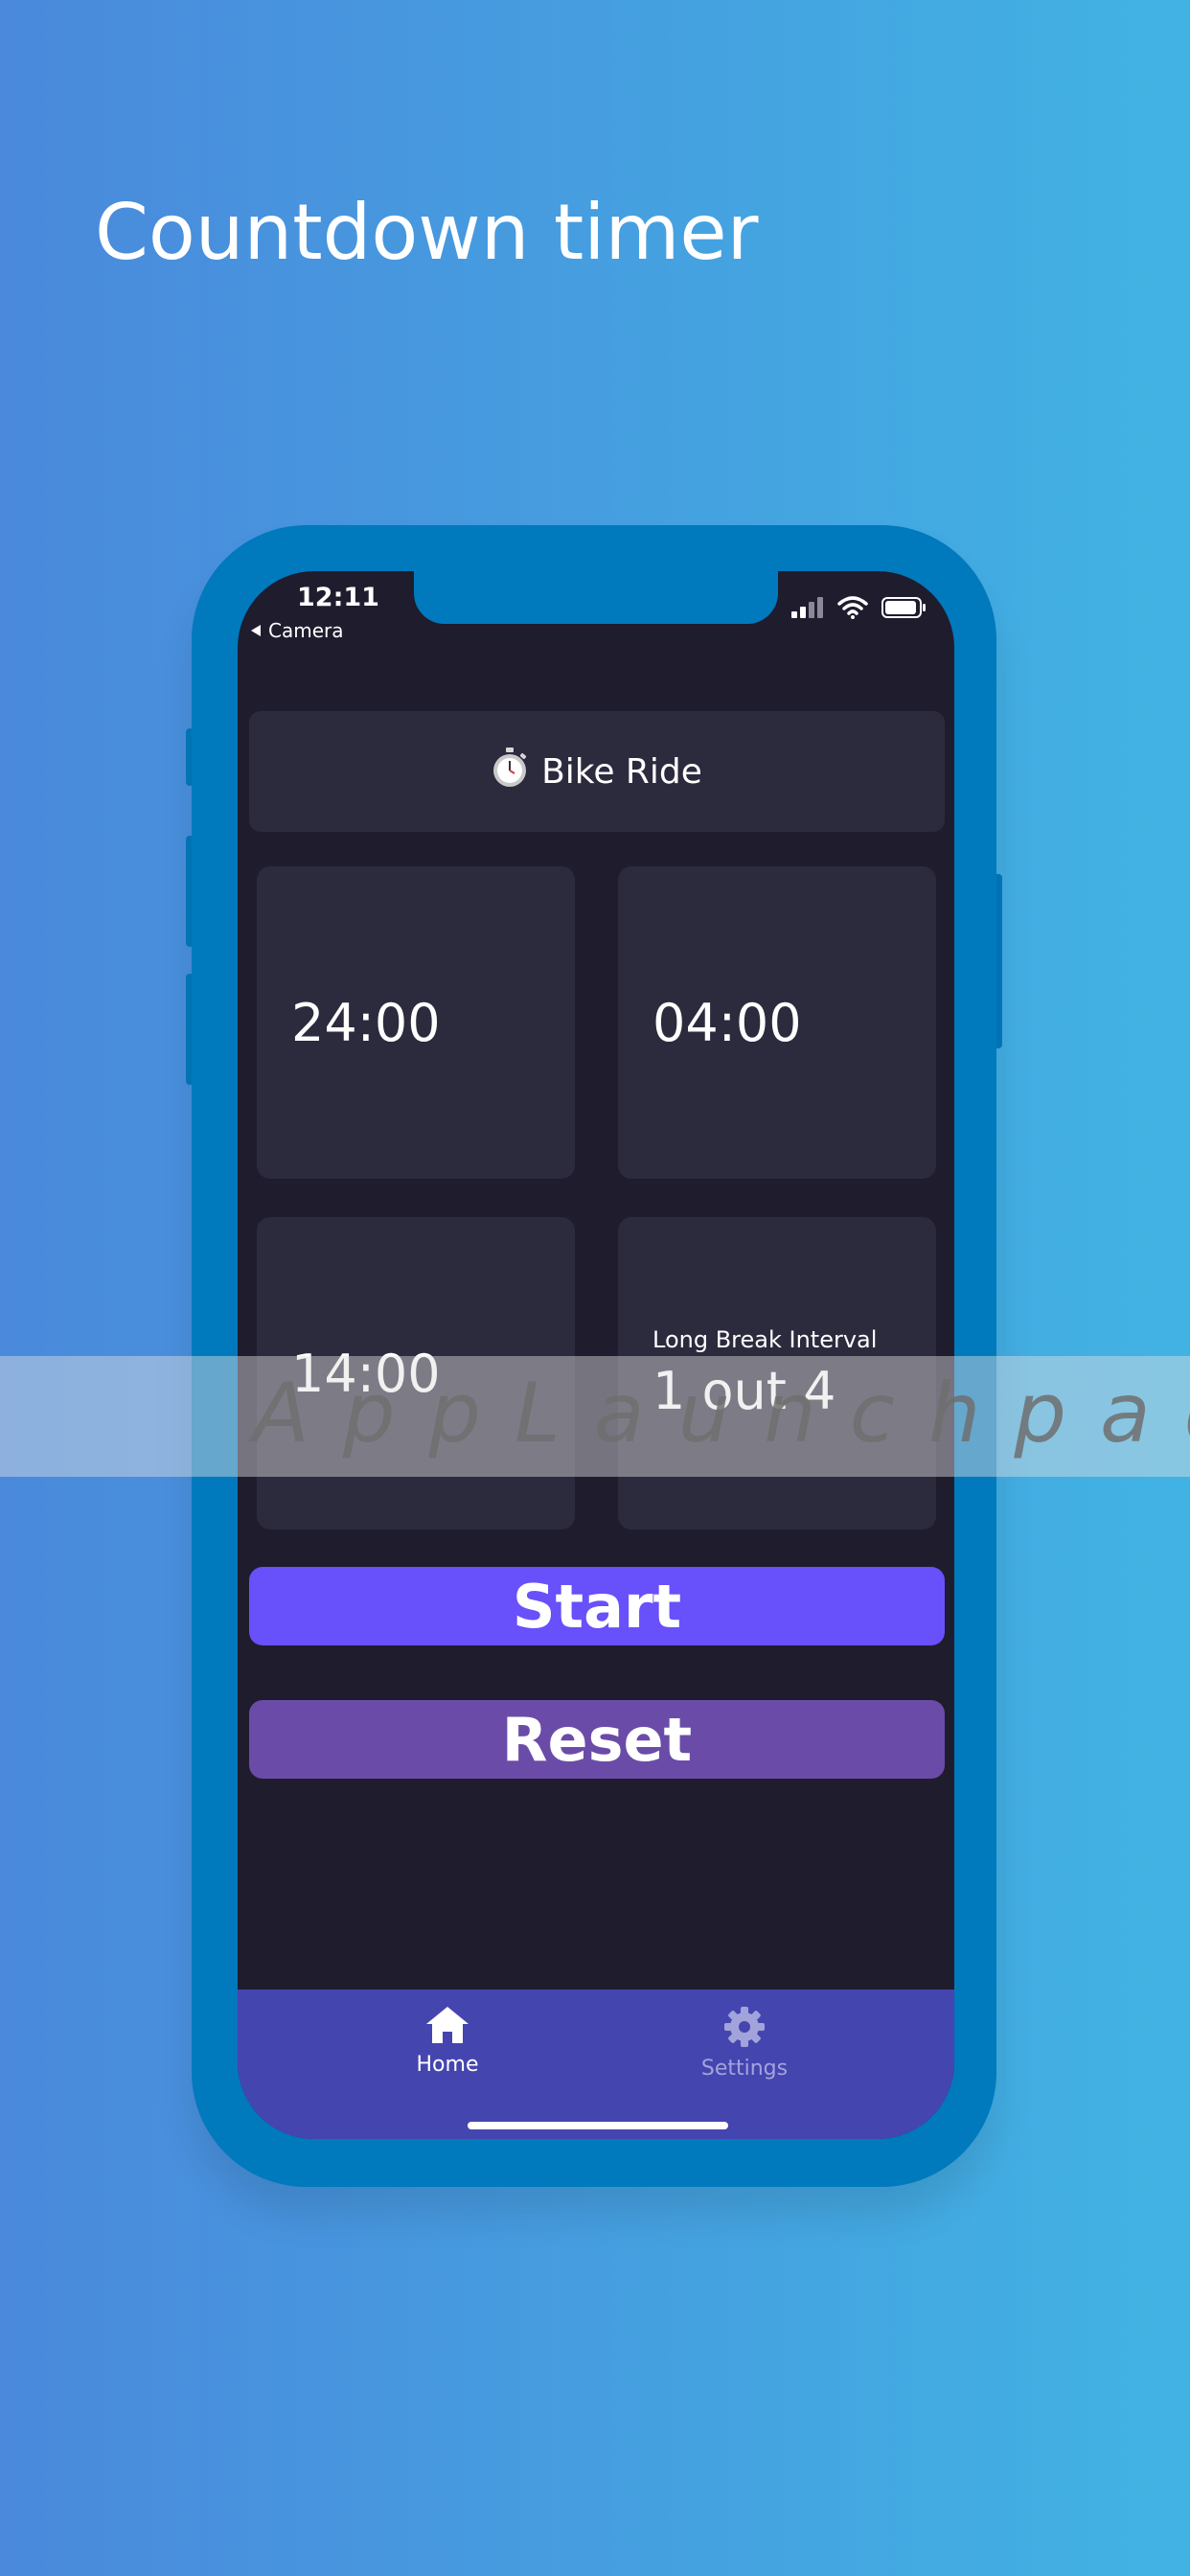 This screenshot has width=1190, height=2576. Describe the element at coordinates (597, 1740) in the screenshot. I see `reset-button: Reset` at that location.